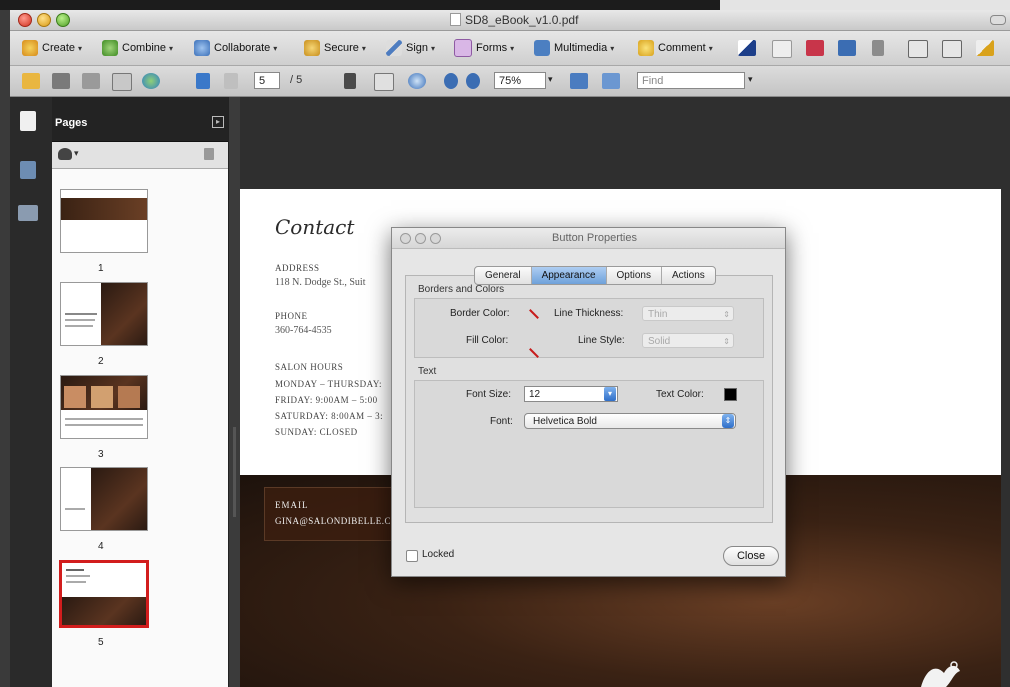 The width and height of the screenshot is (1010, 687). I want to click on pdf-file-icon, so click(455, 19).